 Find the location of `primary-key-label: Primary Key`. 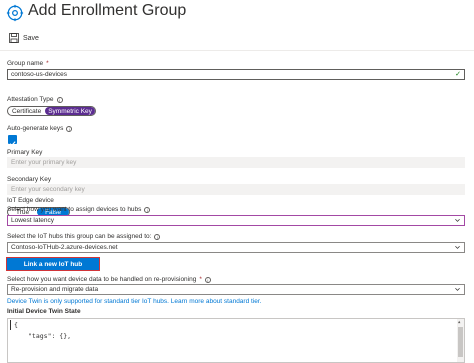

primary-key-label: Primary Key is located at coordinates (24, 152).